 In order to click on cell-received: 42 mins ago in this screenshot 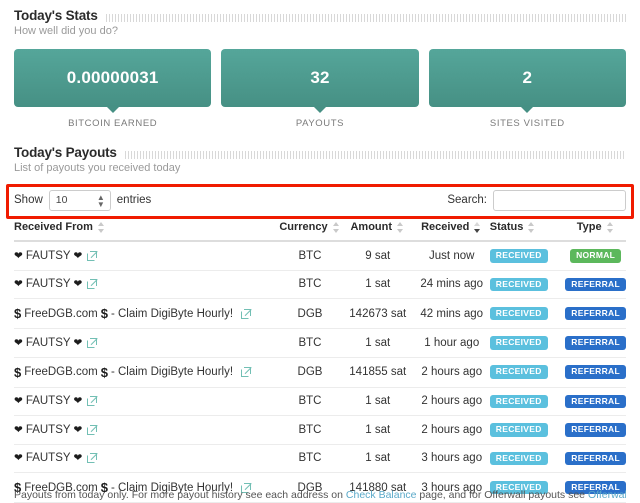, I will do `click(451, 313)`.